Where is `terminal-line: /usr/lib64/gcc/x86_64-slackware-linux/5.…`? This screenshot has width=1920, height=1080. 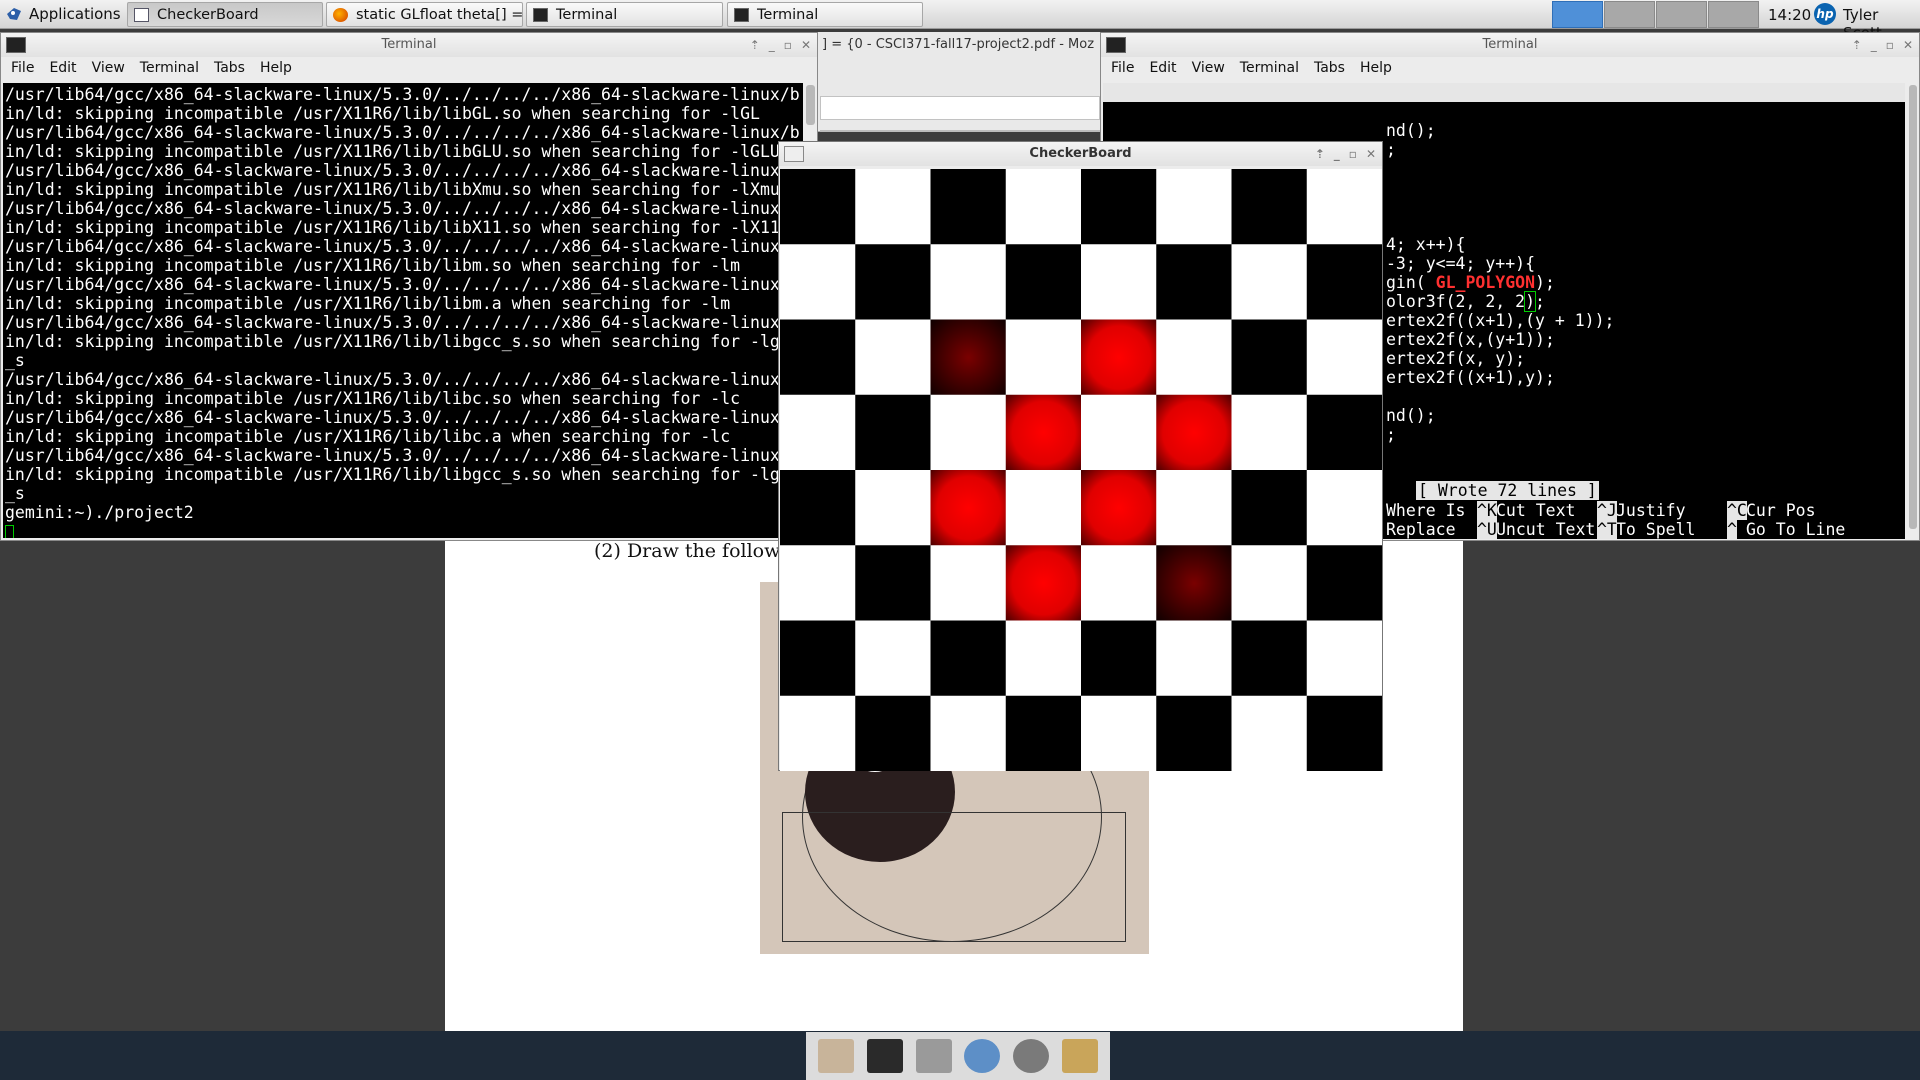 terminal-line: /usr/lib64/gcc/x86_64-slackware-linux/5.… is located at coordinates (402, 170).